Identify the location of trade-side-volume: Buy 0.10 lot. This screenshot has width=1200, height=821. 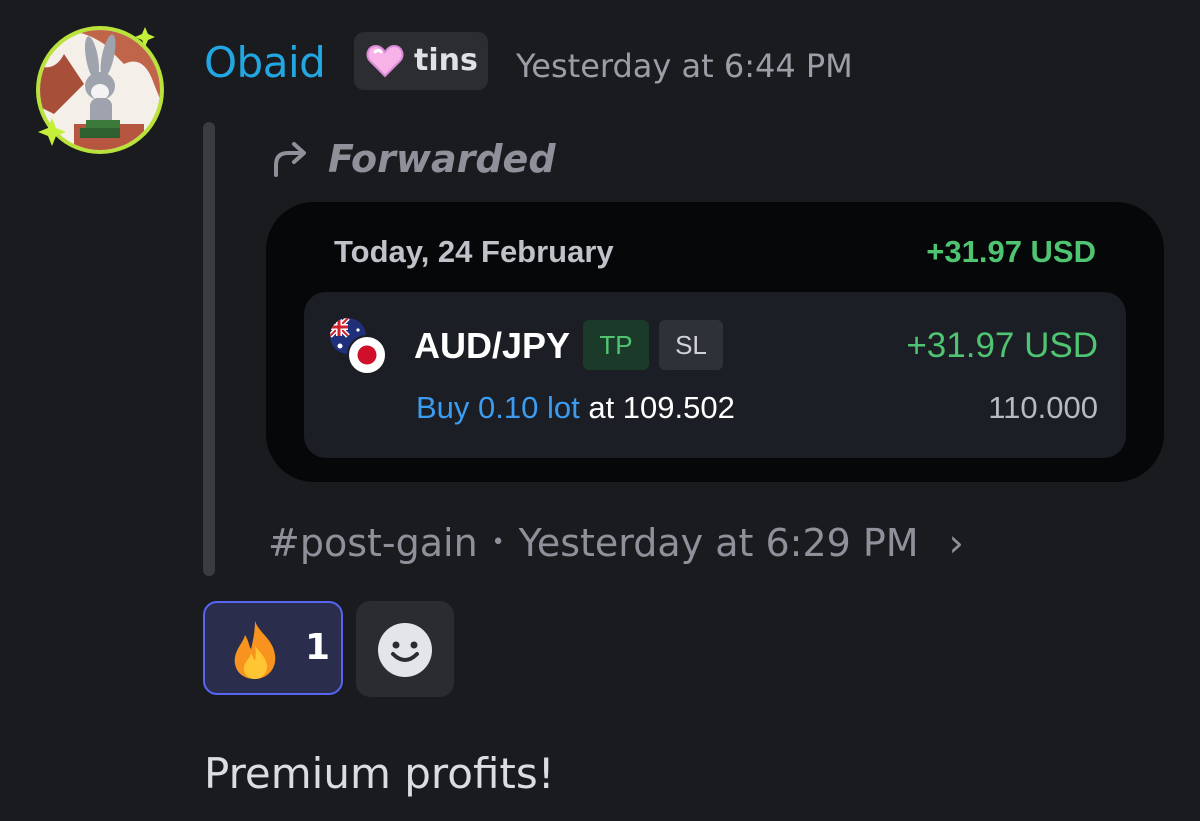
(498, 407).